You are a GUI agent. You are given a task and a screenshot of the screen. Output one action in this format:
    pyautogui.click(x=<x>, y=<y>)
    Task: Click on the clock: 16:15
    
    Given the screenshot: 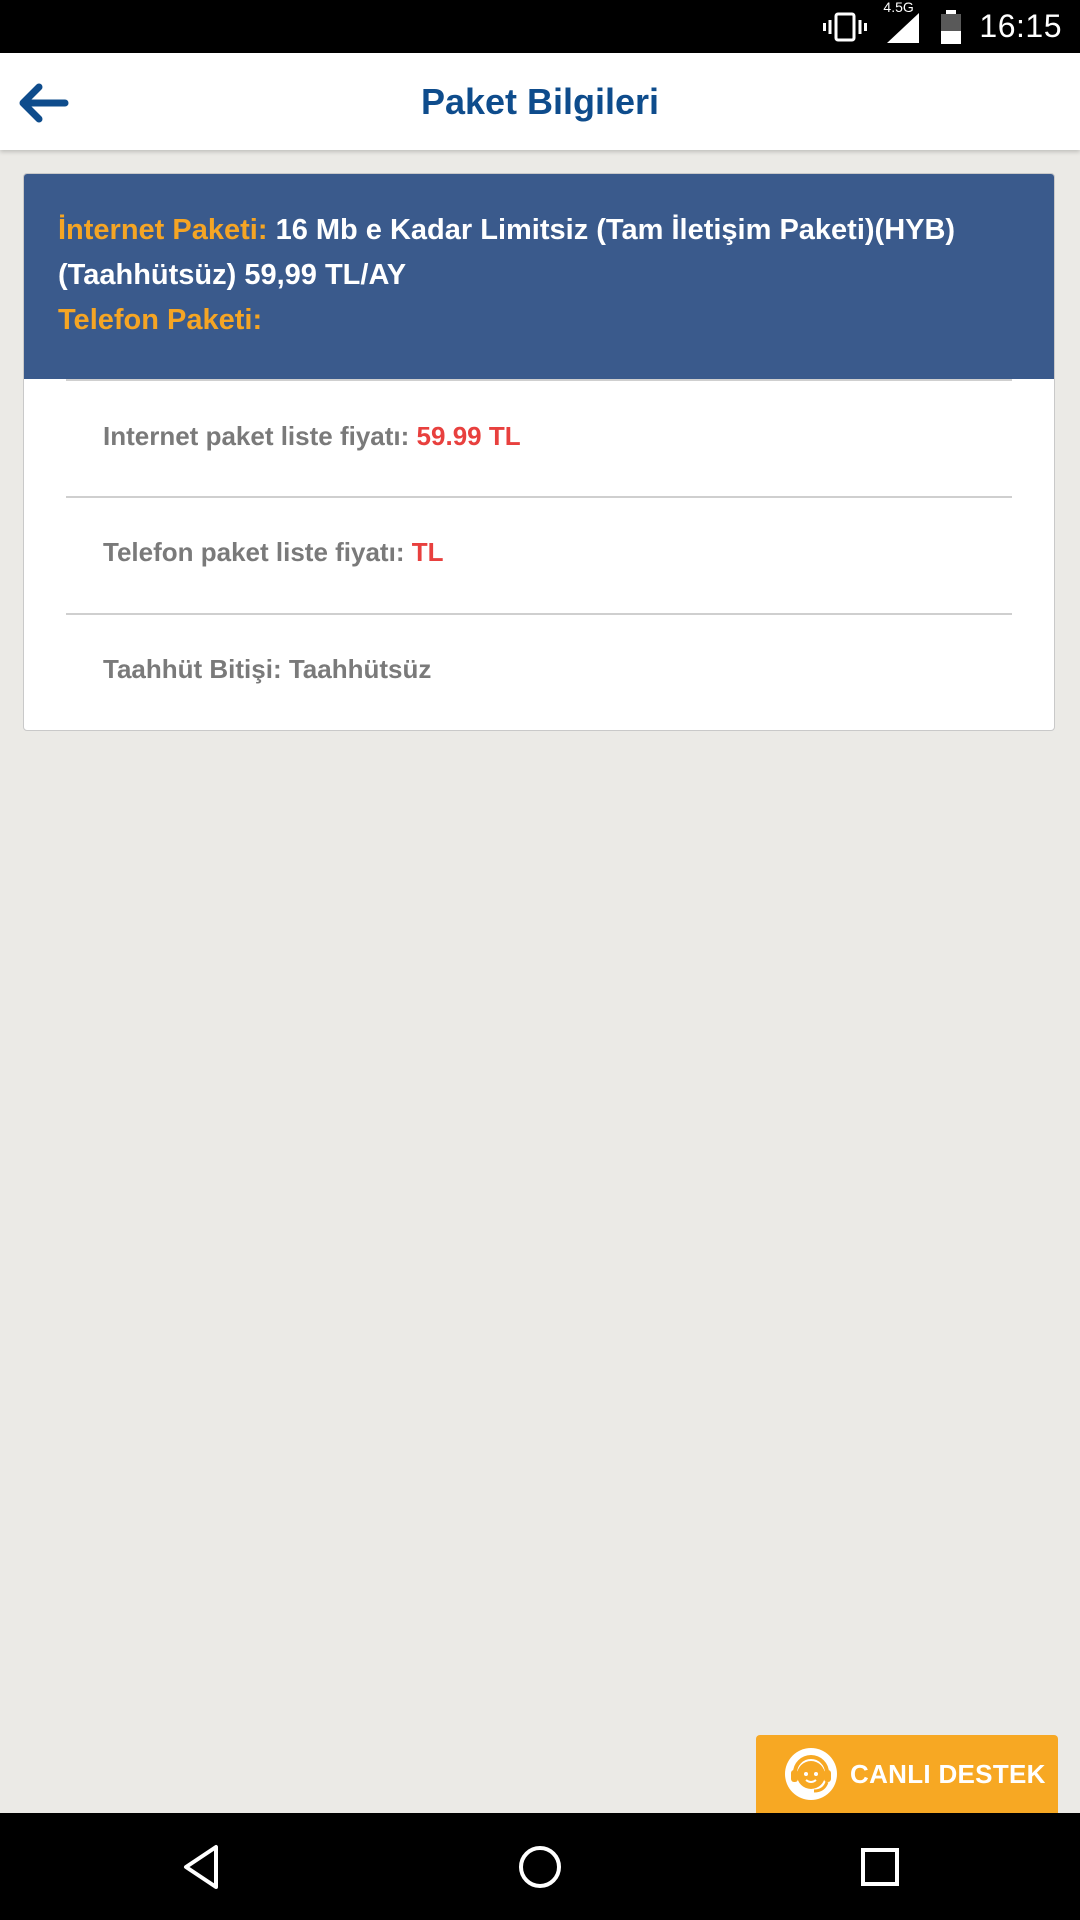 What is the action you would take?
    pyautogui.click(x=1020, y=26)
    